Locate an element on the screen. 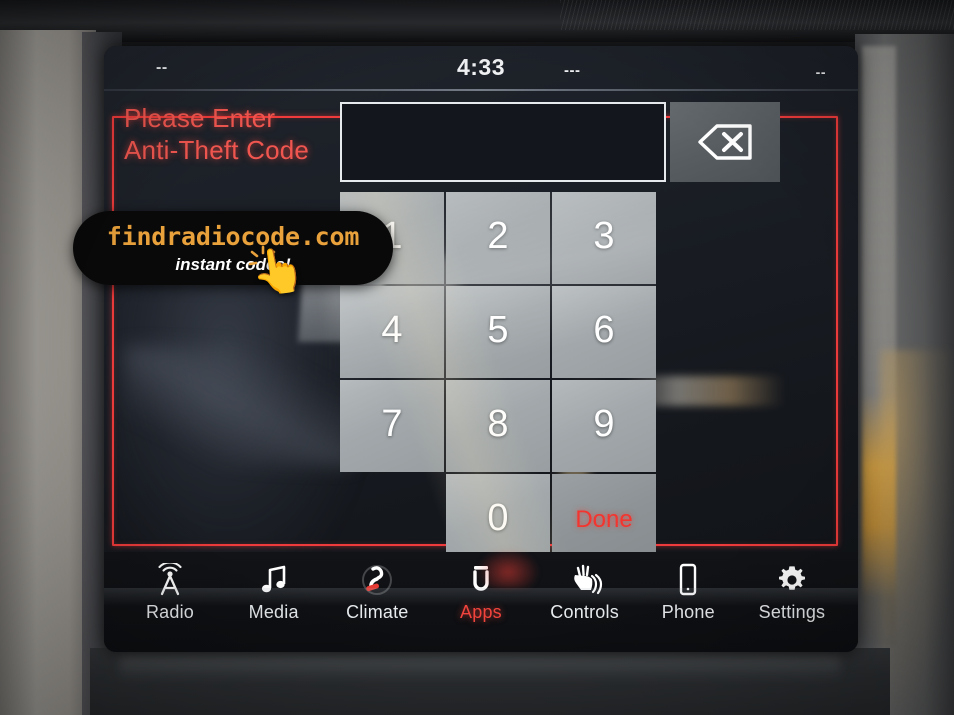  status-clock: 4:33 is located at coordinates (481, 67).